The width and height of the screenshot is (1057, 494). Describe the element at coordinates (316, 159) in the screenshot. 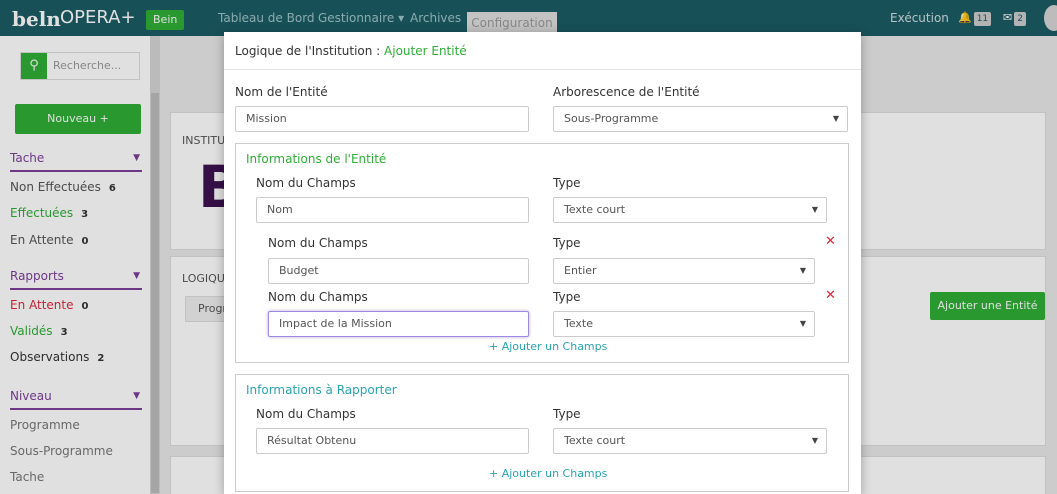

I see `entity-info-title: Informations de l'Entité` at that location.